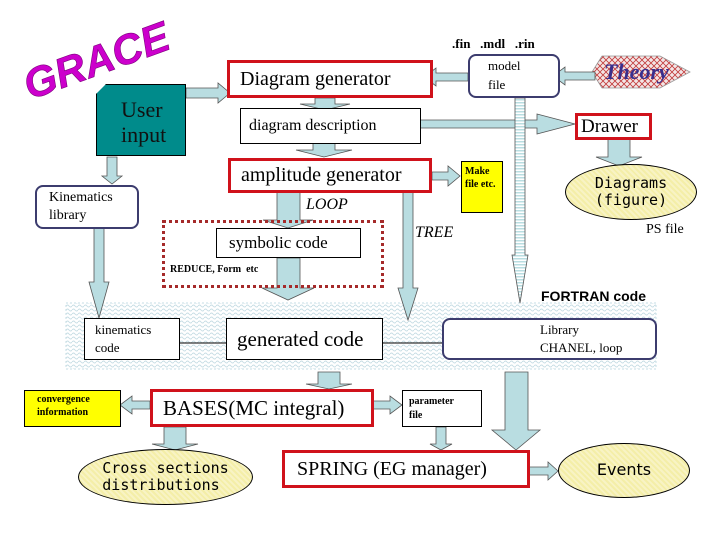 This screenshot has height=540, width=720. What do you see at coordinates (504, 75) in the screenshot?
I see `model-file-label: model file` at bounding box center [504, 75].